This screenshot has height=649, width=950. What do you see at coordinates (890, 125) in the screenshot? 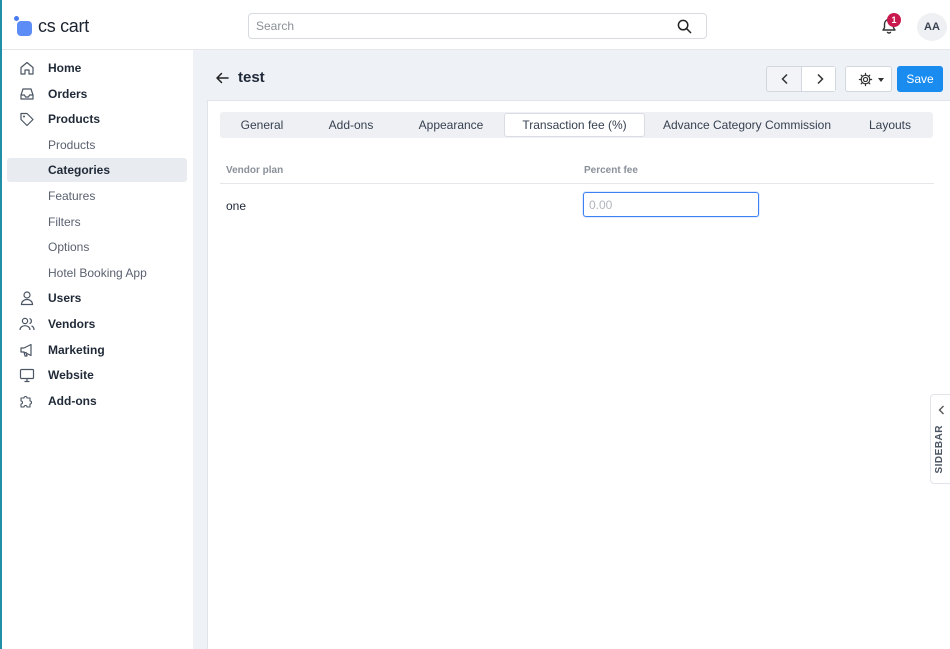
I see `tab-layouts: Layouts` at bounding box center [890, 125].